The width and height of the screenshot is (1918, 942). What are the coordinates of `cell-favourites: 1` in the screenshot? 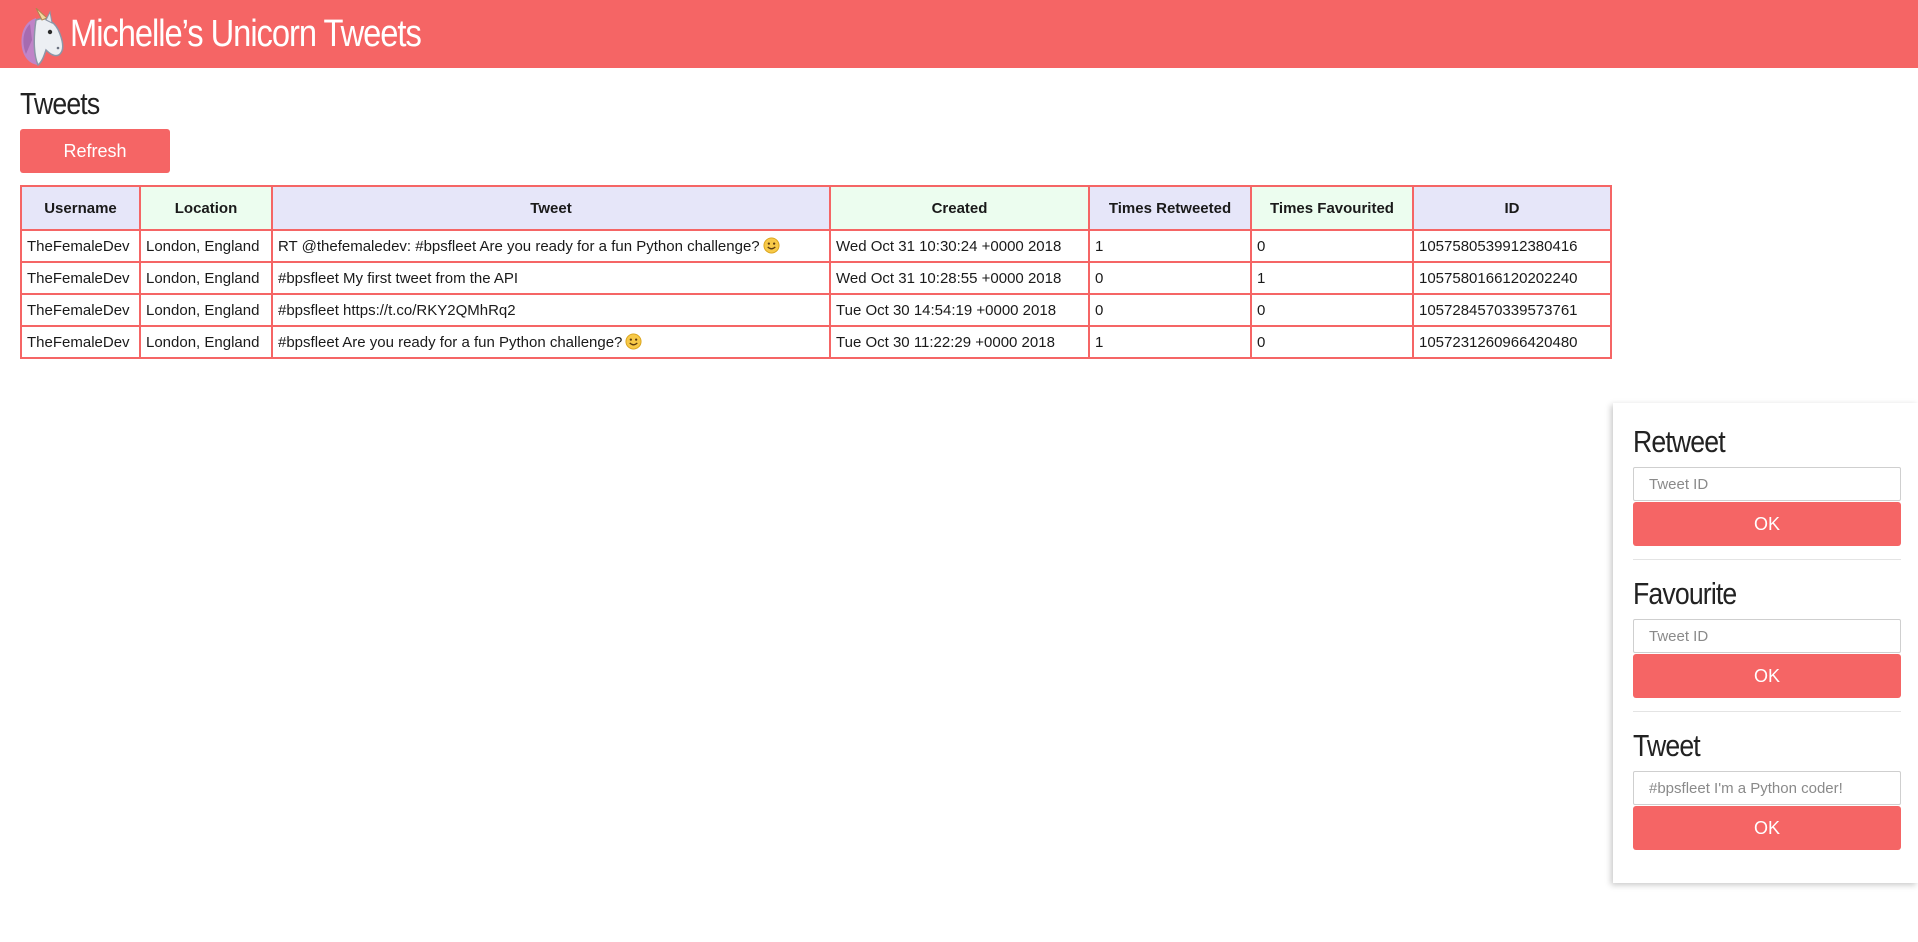 It's located at (1332, 278).